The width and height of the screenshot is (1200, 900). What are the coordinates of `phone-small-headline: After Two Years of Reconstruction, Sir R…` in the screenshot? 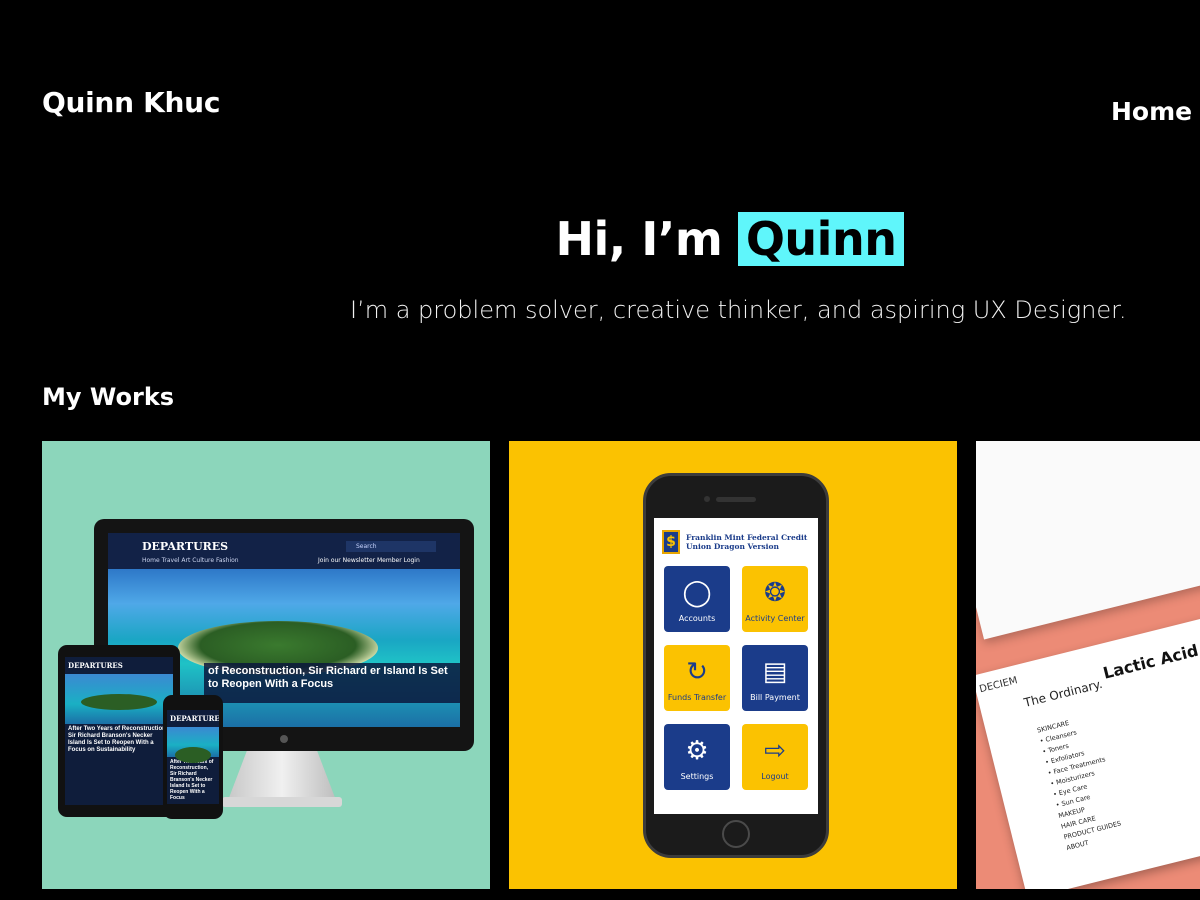 It's located at (192, 780).